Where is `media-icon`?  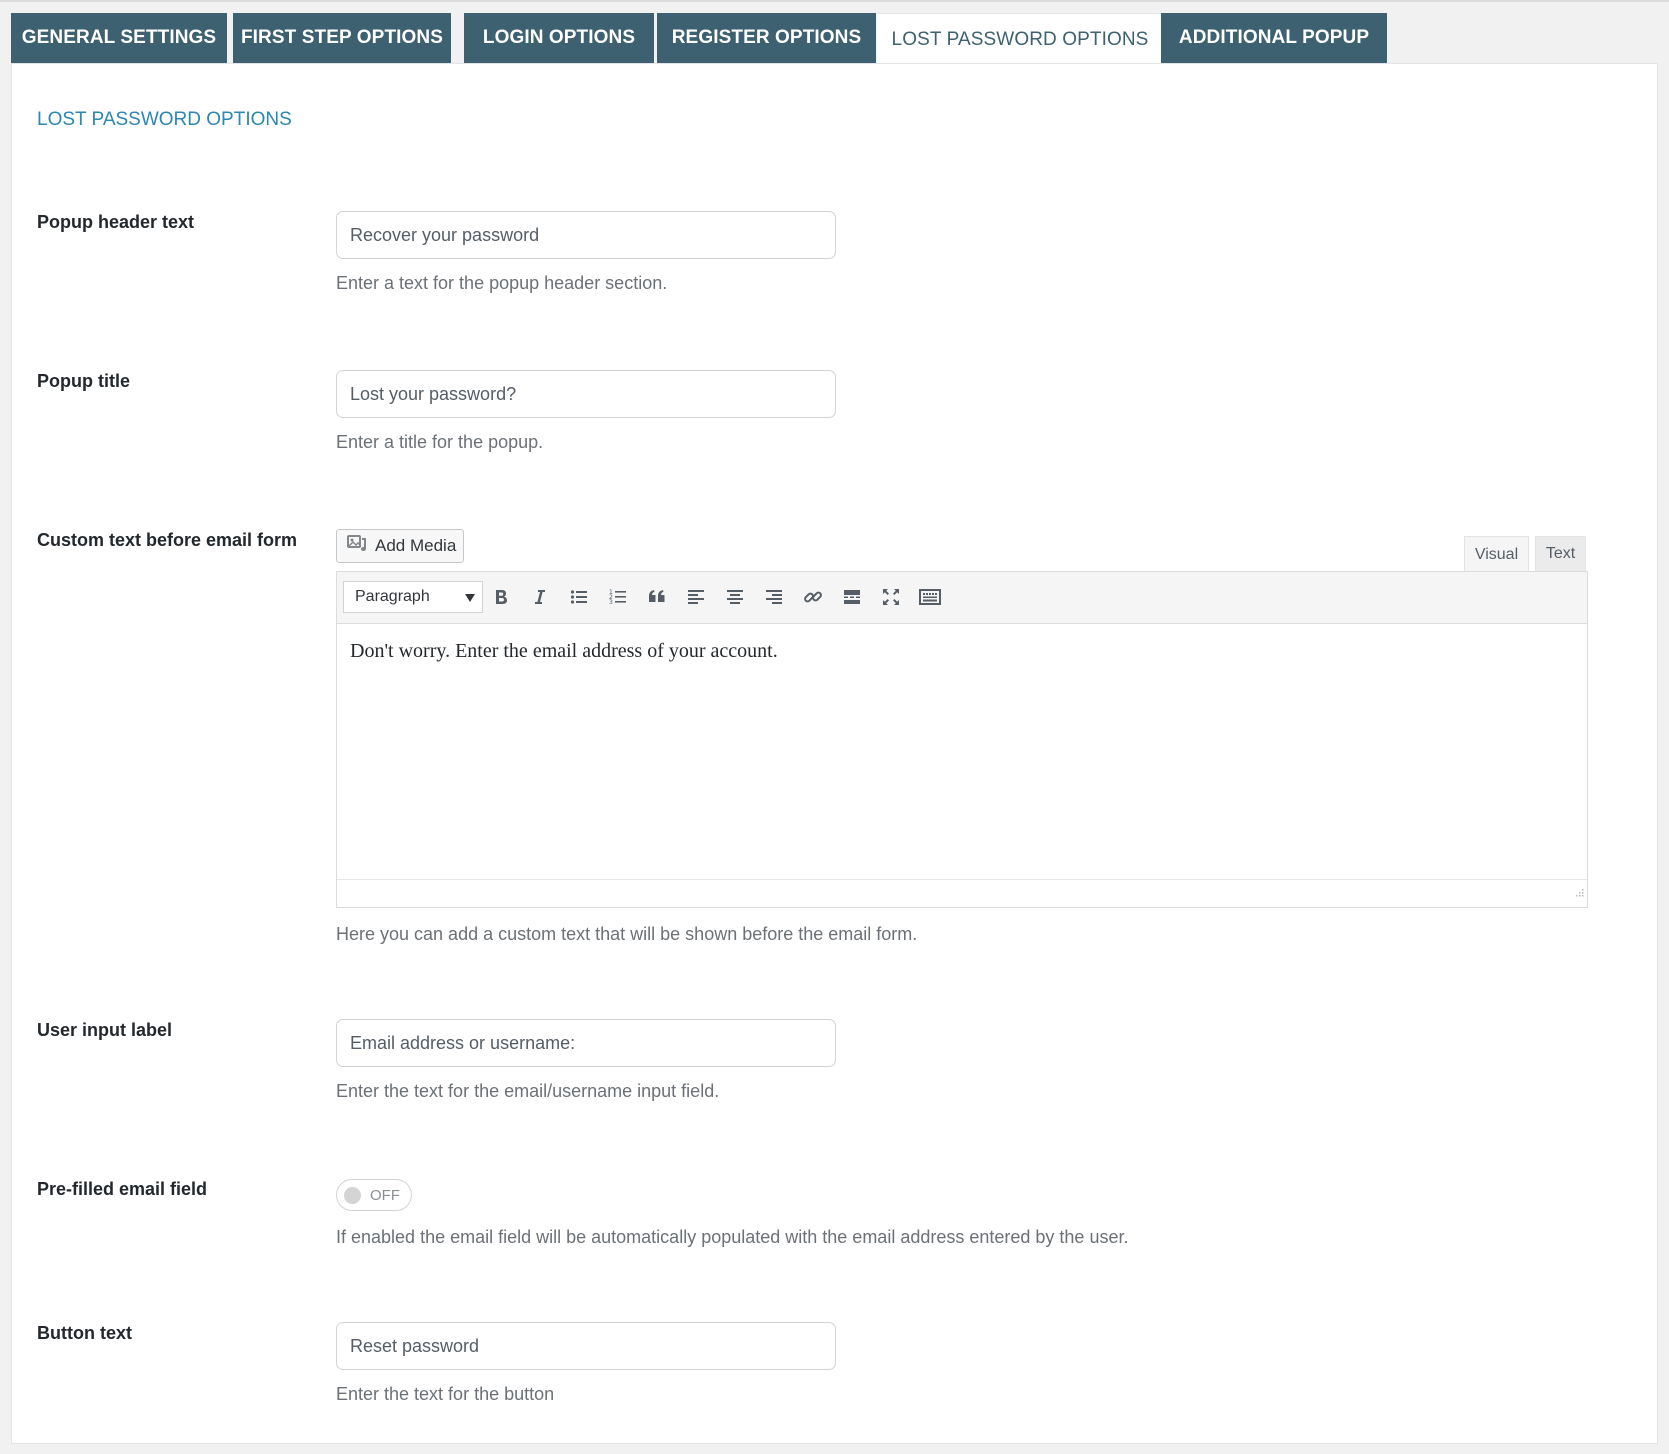
media-icon is located at coordinates (358, 546).